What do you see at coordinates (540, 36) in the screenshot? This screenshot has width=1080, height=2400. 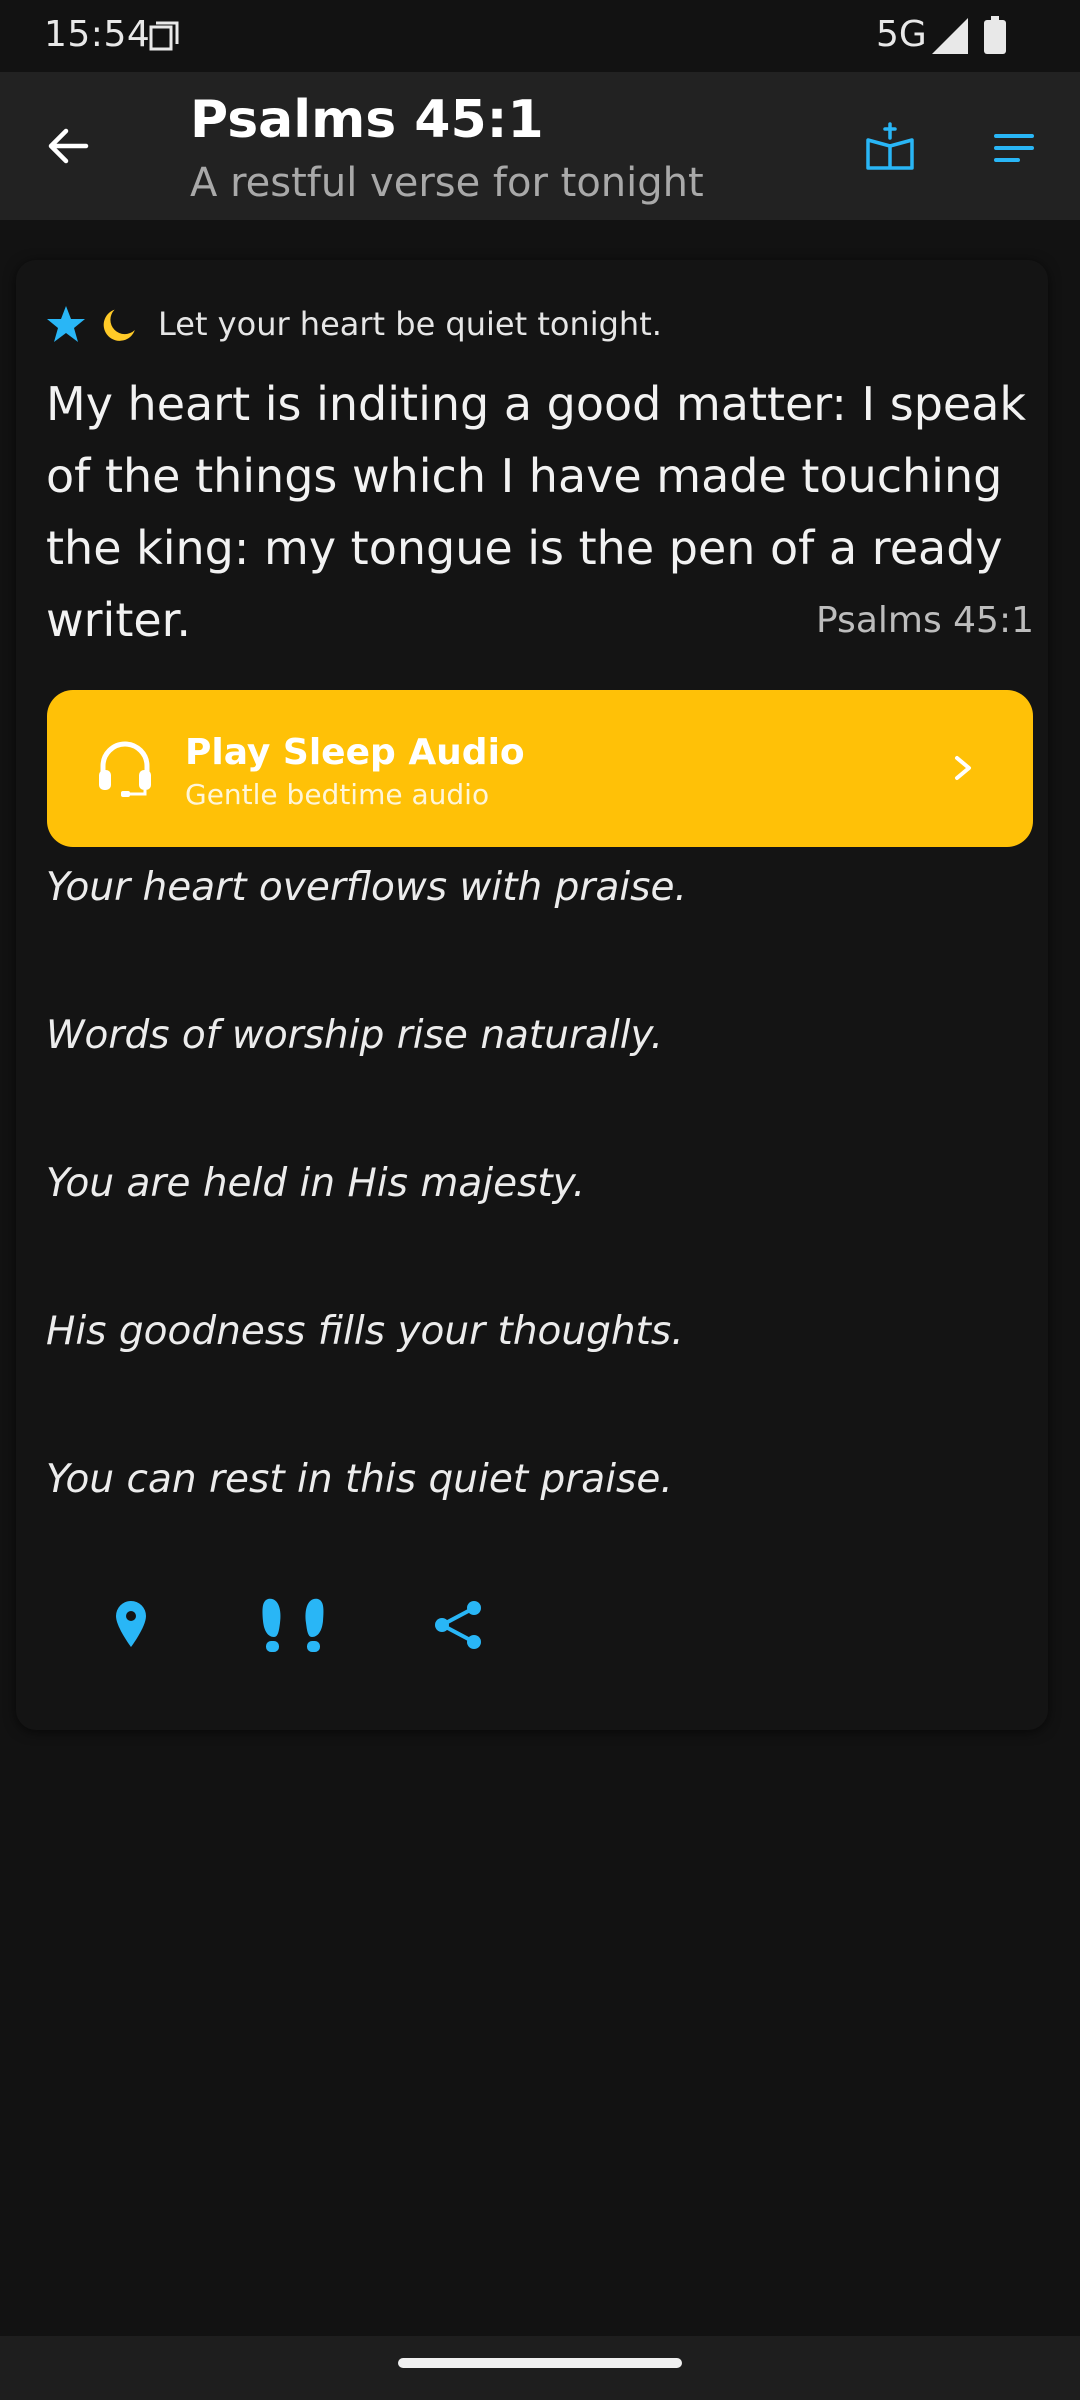 I see `status-bar: 15:54 5G` at bounding box center [540, 36].